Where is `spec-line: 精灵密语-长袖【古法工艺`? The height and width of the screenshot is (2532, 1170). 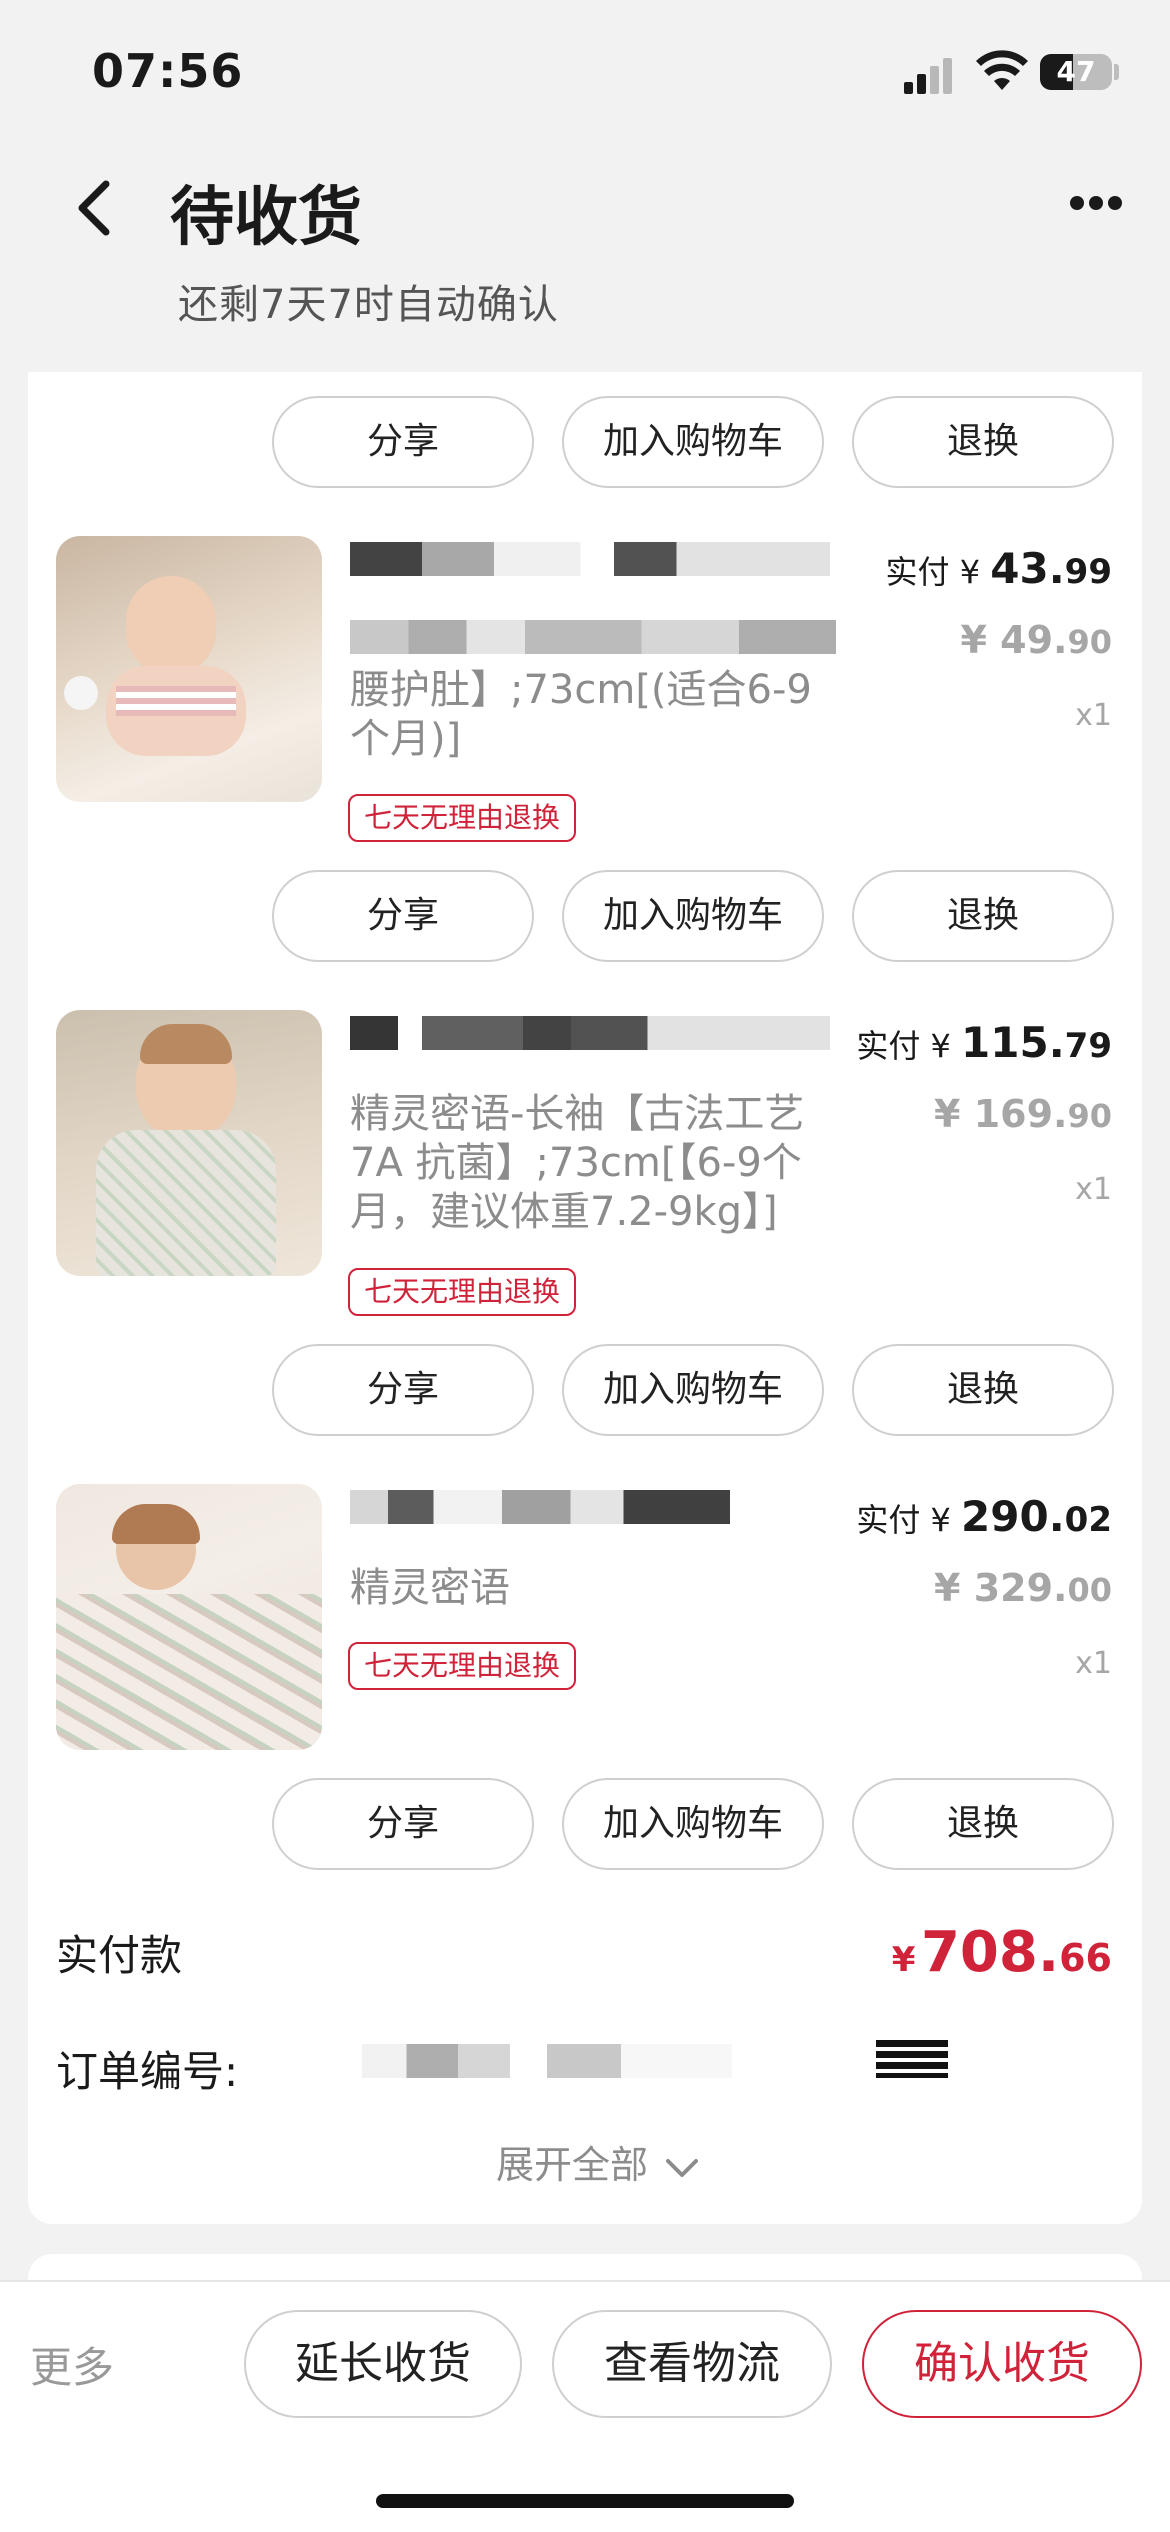
spec-line: 精灵密语-长袖【古法工艺 is located at coordinates (577, 1114).